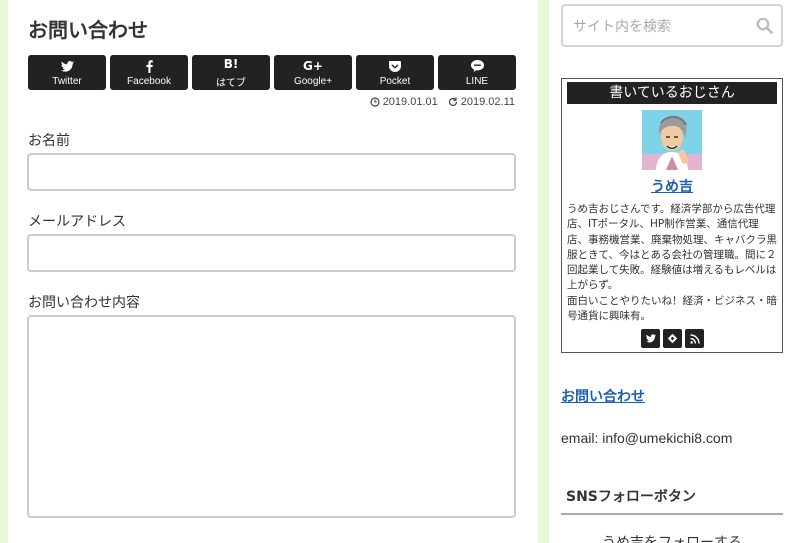 The width and height of the screenshot is (800, 543). I want to click on share-google-plus-button: G+ Google+, so click(313, 72).